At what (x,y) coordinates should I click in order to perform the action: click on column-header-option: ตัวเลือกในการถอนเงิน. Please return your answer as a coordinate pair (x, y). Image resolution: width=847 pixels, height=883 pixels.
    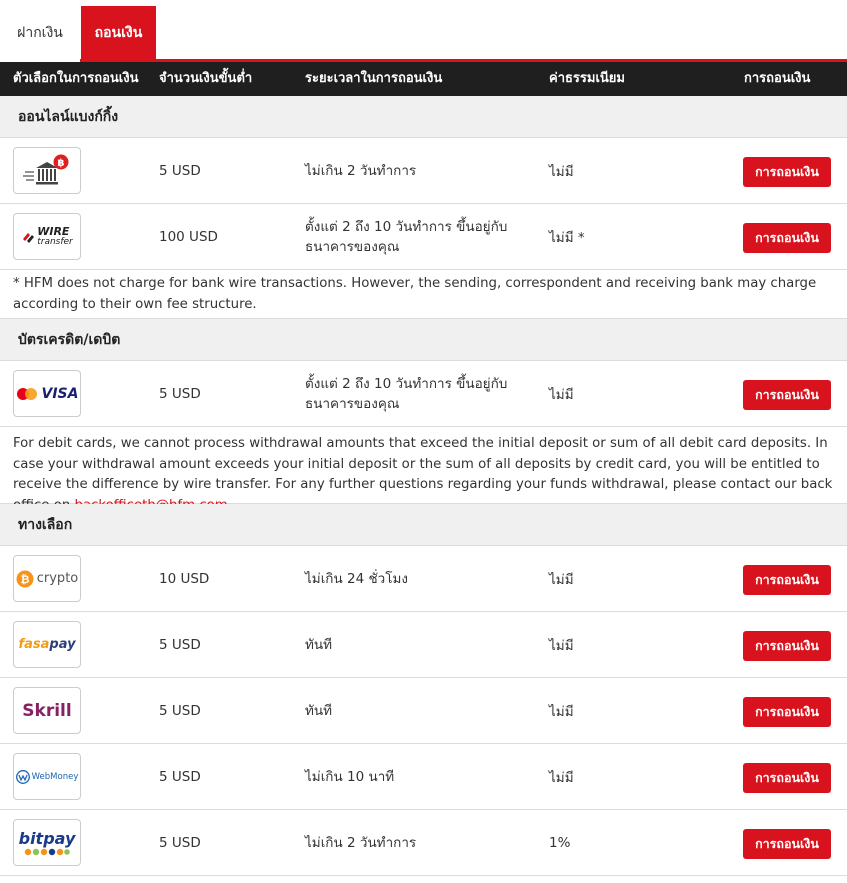
    Looking at the image, I should click on (76, 78).